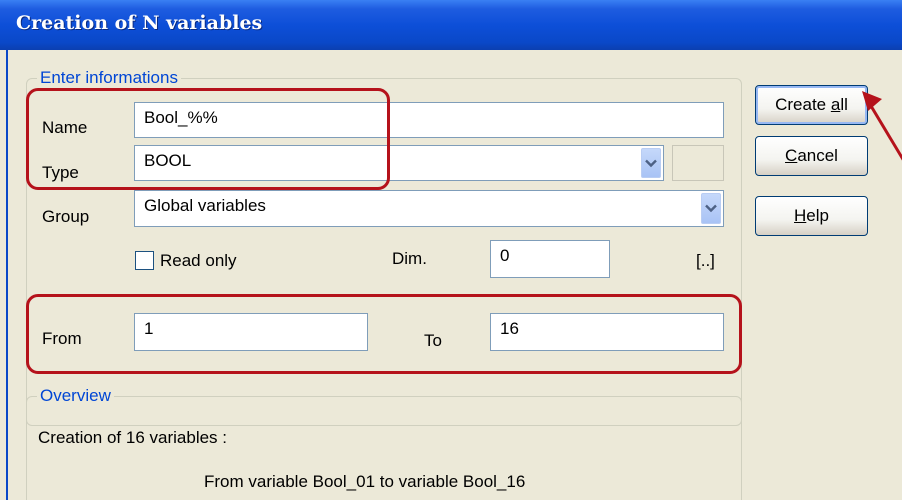 Image resolution: width=902 pixels, height=500 pixels. What do you see at coordinates (705, 261) in the screenshot?
I see `dim-browse-button: [..]` at bounding box center [705, 261].